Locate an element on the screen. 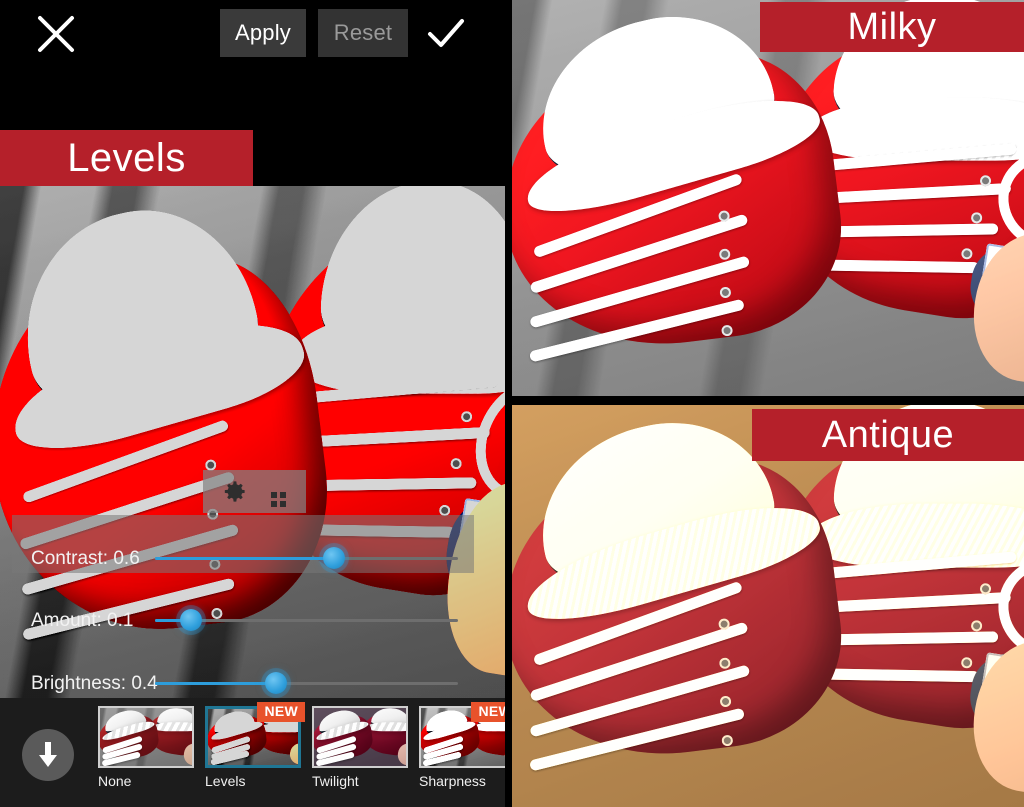 This screenshot has width=1024, height=807. slider-row-amount: Amount: 0.1 is located at coordinates (252, 621).